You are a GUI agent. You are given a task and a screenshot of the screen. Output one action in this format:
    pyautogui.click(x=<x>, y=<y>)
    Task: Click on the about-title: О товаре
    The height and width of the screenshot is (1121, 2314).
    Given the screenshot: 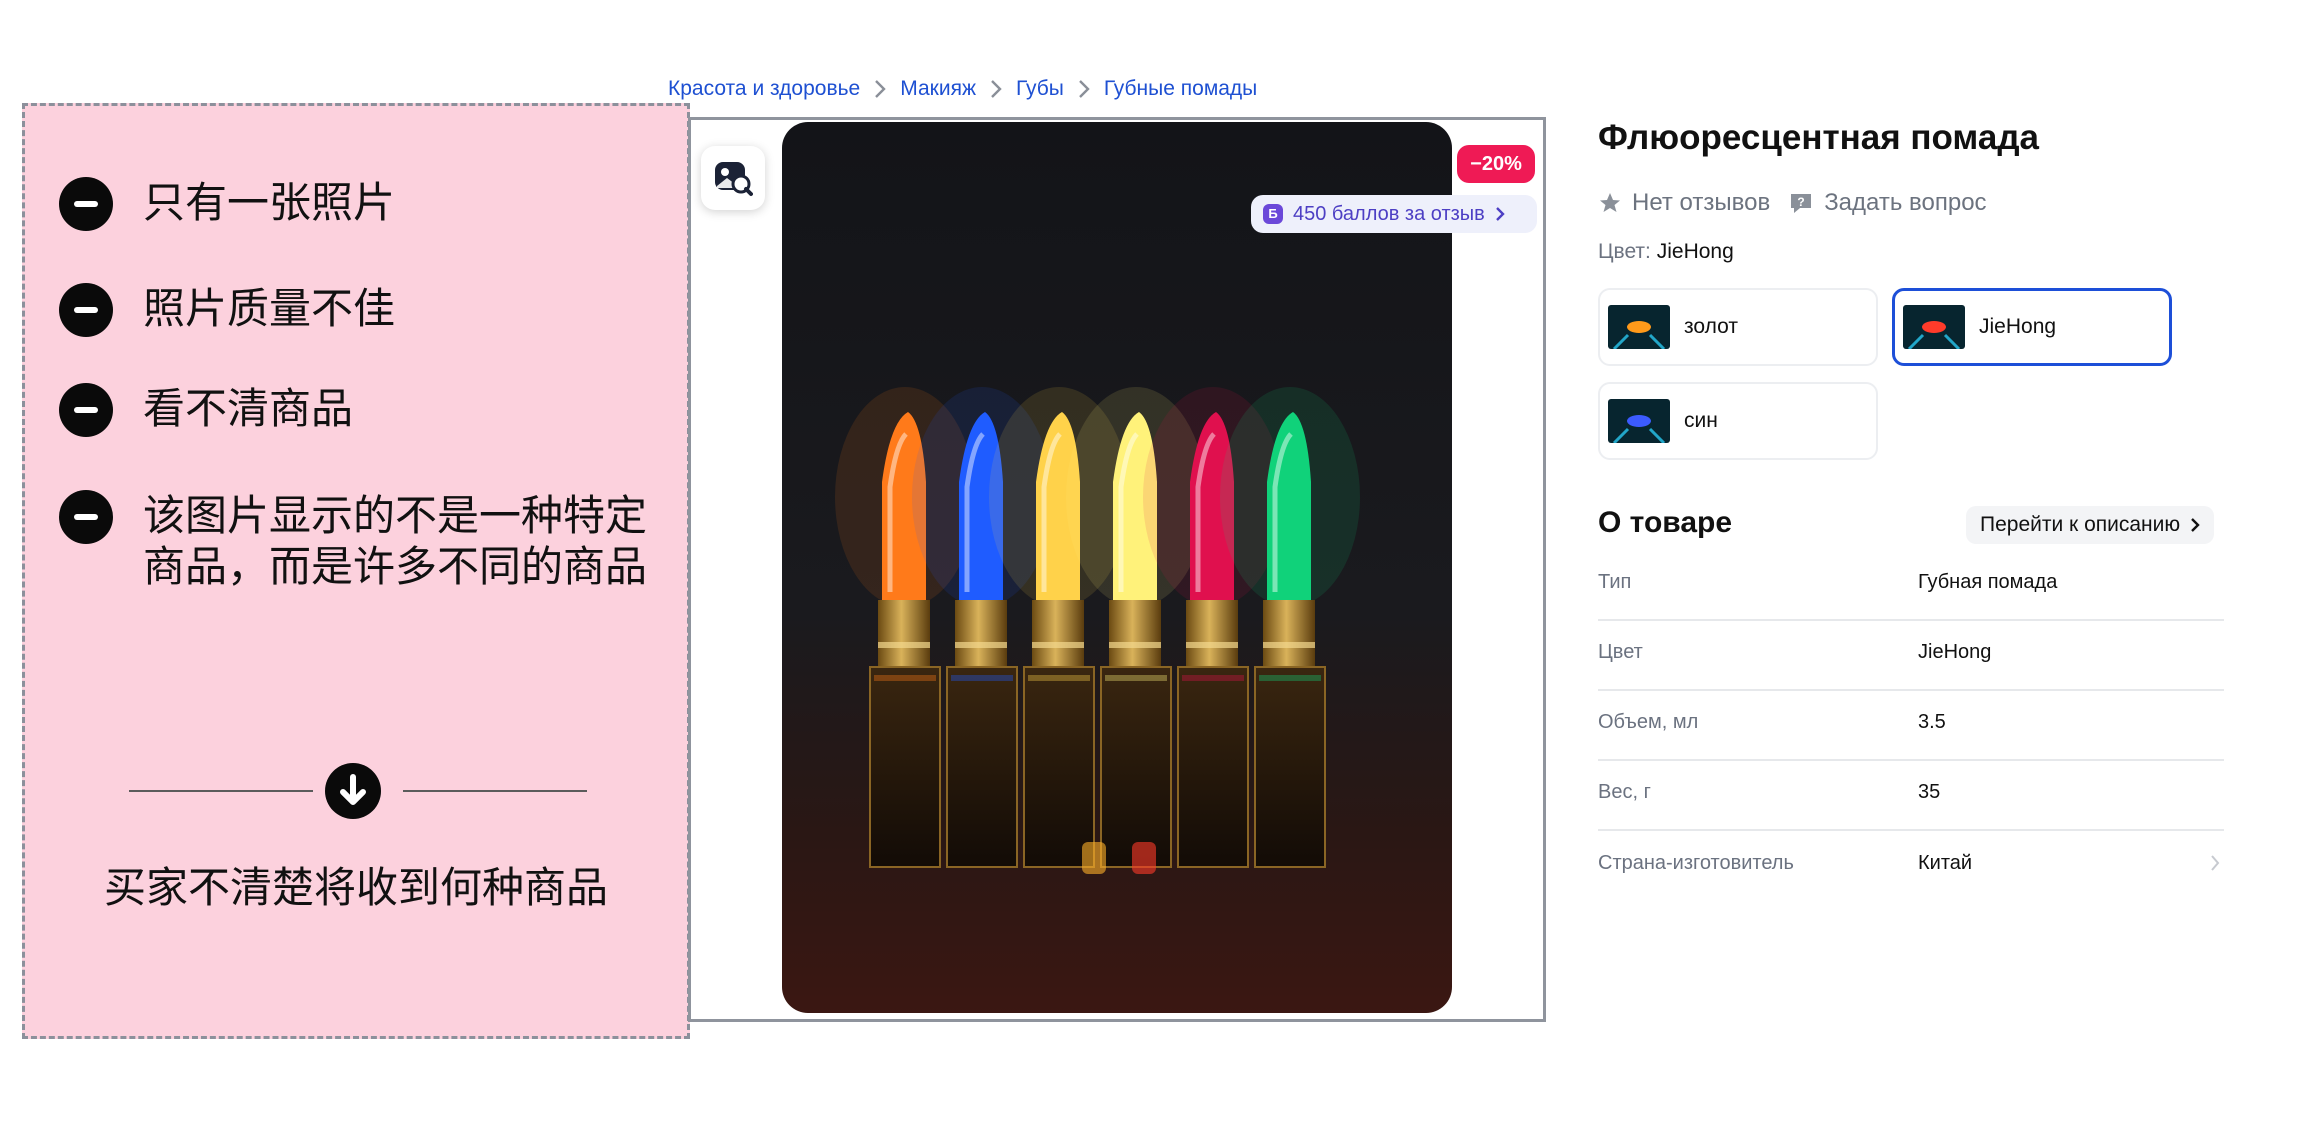 What is the action you would take?
    pyautogui.click(x=1665, y=522)
    